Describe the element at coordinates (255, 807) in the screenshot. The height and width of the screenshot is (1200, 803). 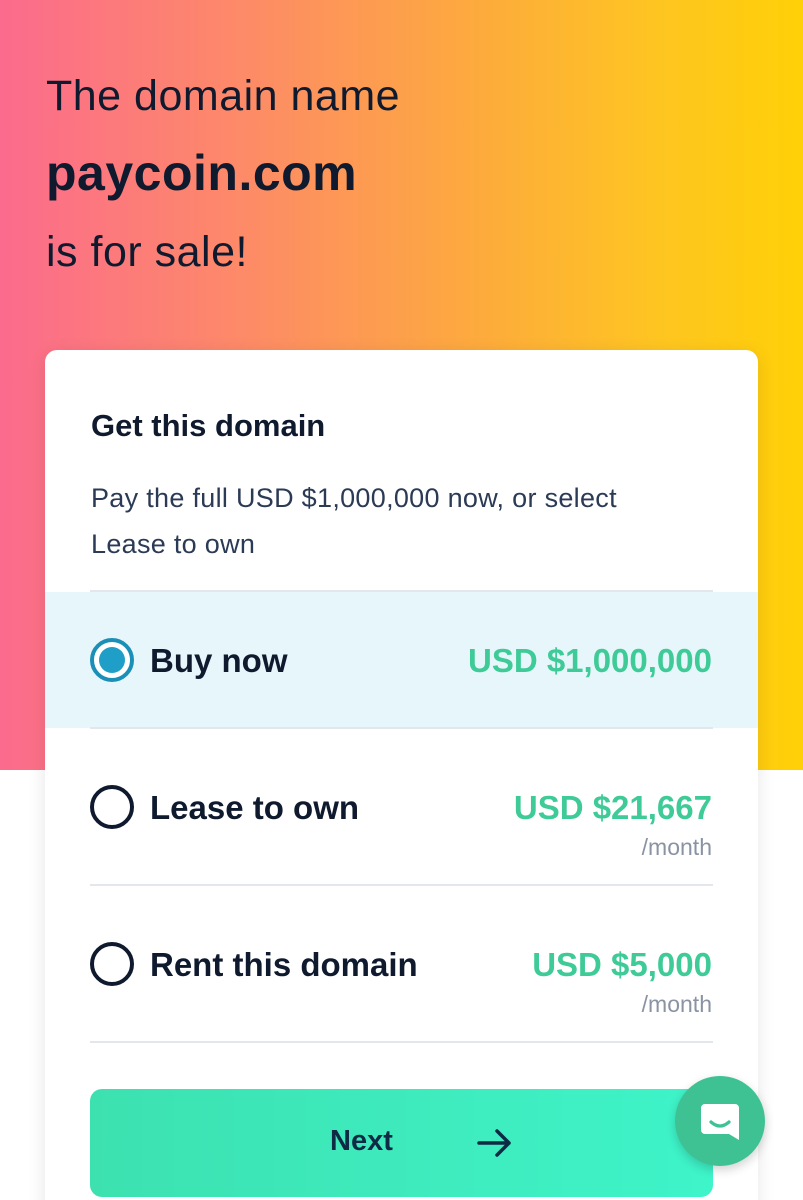
I see `option-label: Lease to own` at that location.